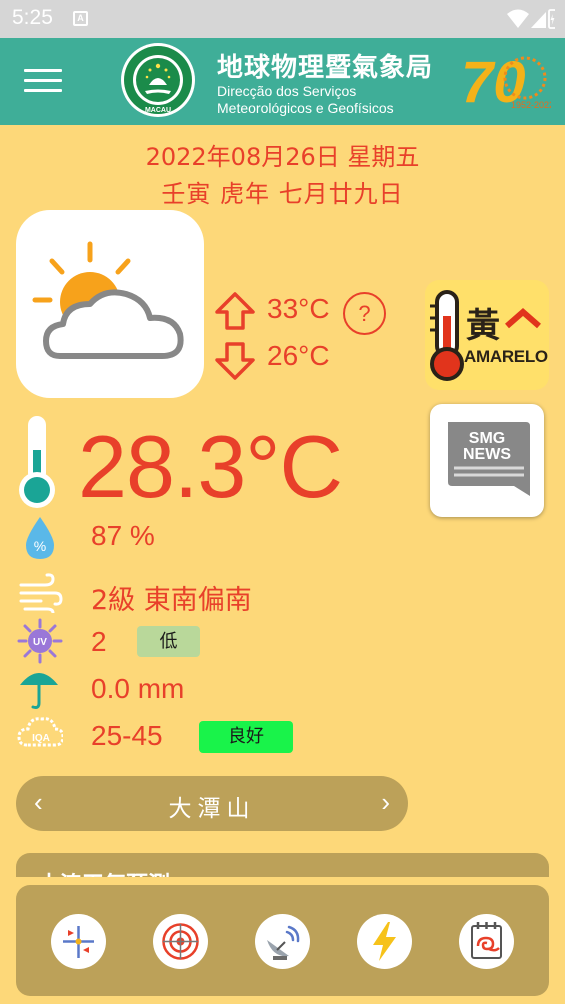 The image size is (565, 1004). I want to click on forecast-section-title: 本澳天氣預測, so click(104, 872).